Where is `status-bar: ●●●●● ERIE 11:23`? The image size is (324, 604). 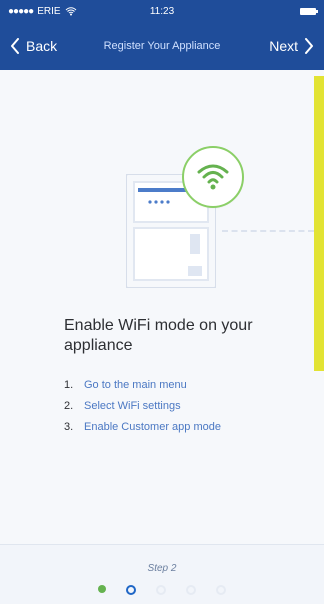
status-bar: ●●●●● ERIE 11:23 is located at coordinates (162, 13).